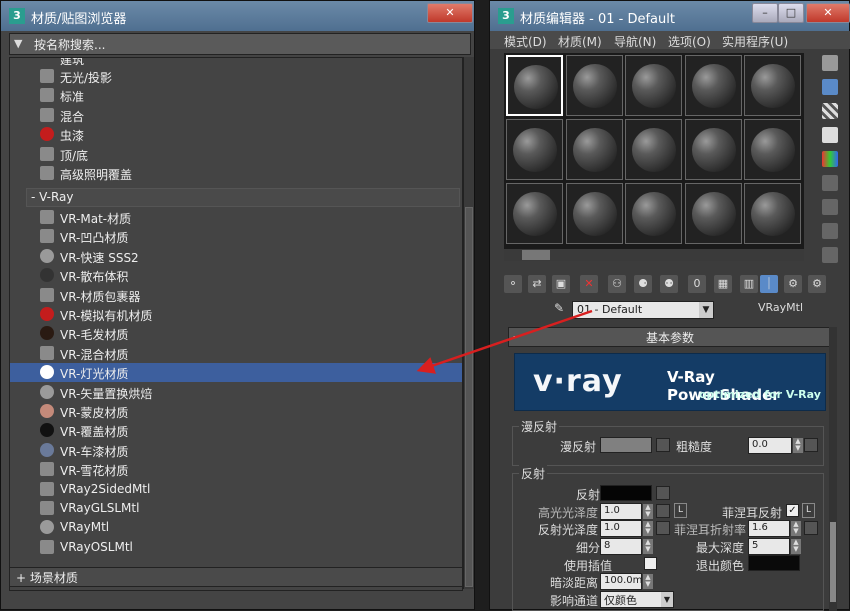 Image resolution: width=850 pixels, height=611 pixels. Describe the element at coordinates (248, 134) in the screenshot. I see `list-item: 虫漆` at that location.